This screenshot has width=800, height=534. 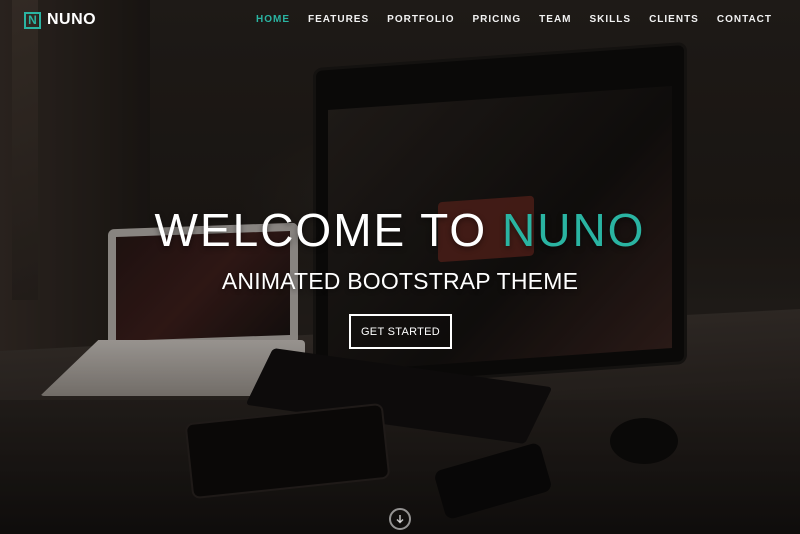 What do you see at coordinates (32, 20) in the screenshot?
I see `brand-n-icon: N` at bounding box center [32, 20].